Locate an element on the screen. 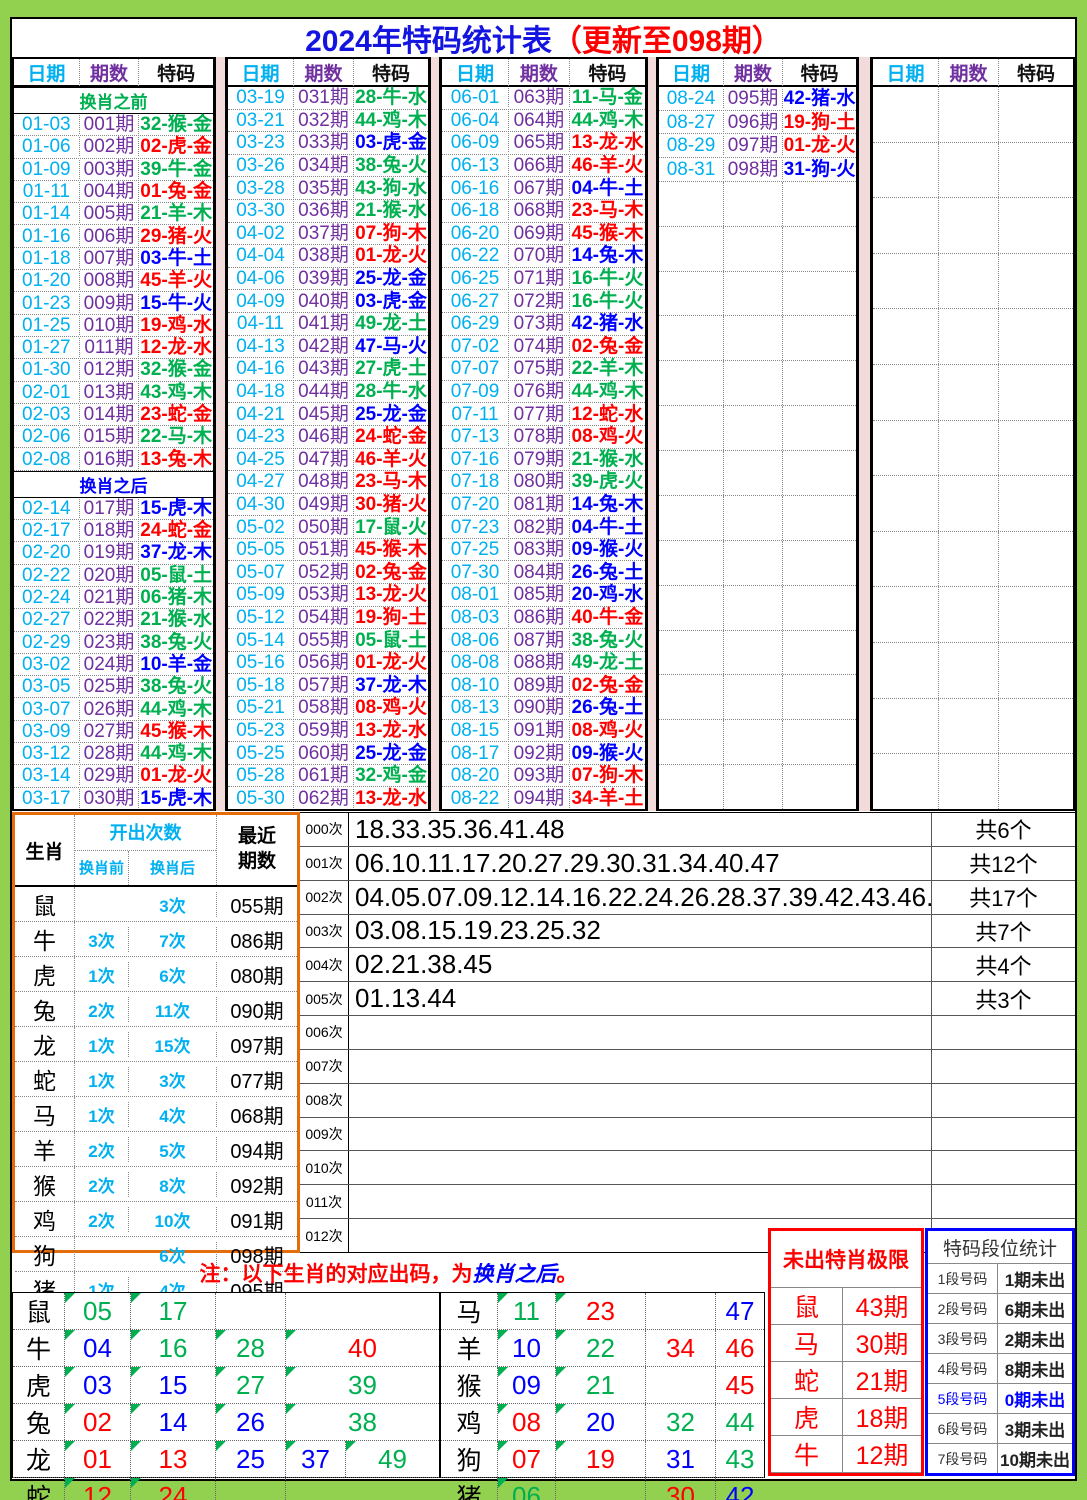 This screenshot has height=1500, width=1087. date-cell: 03-02 is located at coordinates (47, 664).